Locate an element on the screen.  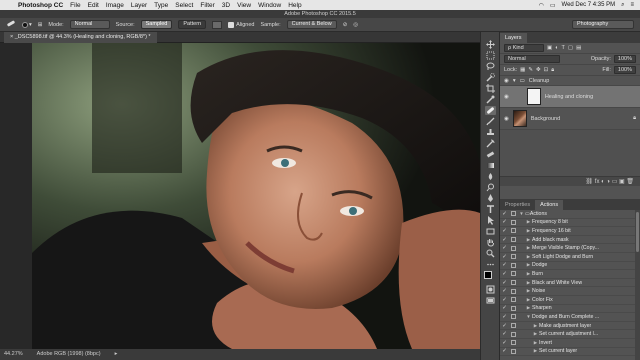
filter-type-icon: T is located at coordinates (563, 48).